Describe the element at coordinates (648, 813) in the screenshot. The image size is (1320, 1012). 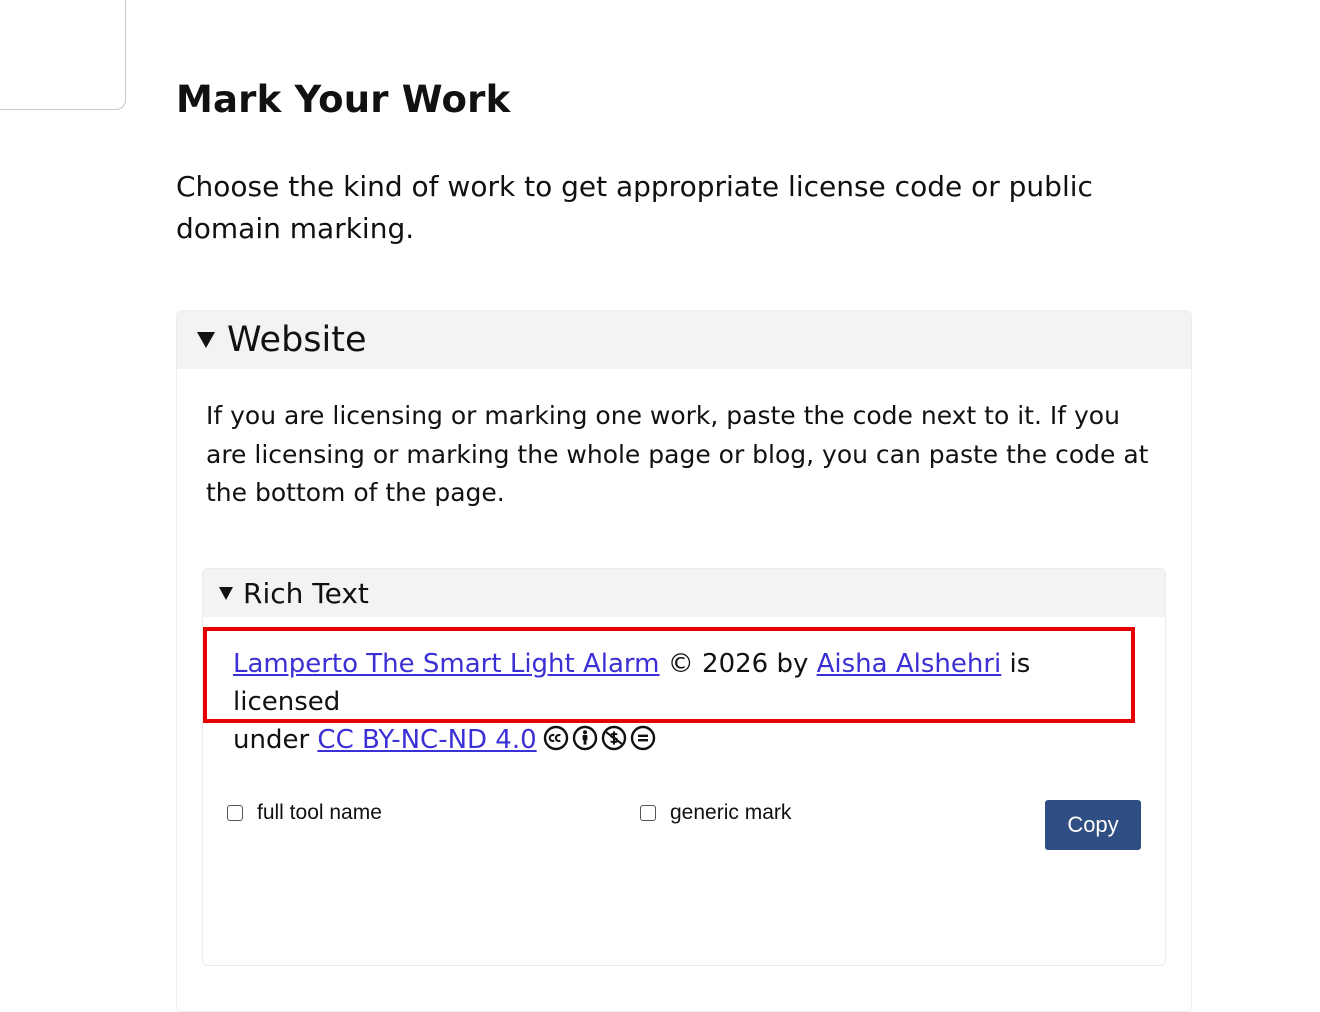
I see `generic-mark-checkbox` at that location.